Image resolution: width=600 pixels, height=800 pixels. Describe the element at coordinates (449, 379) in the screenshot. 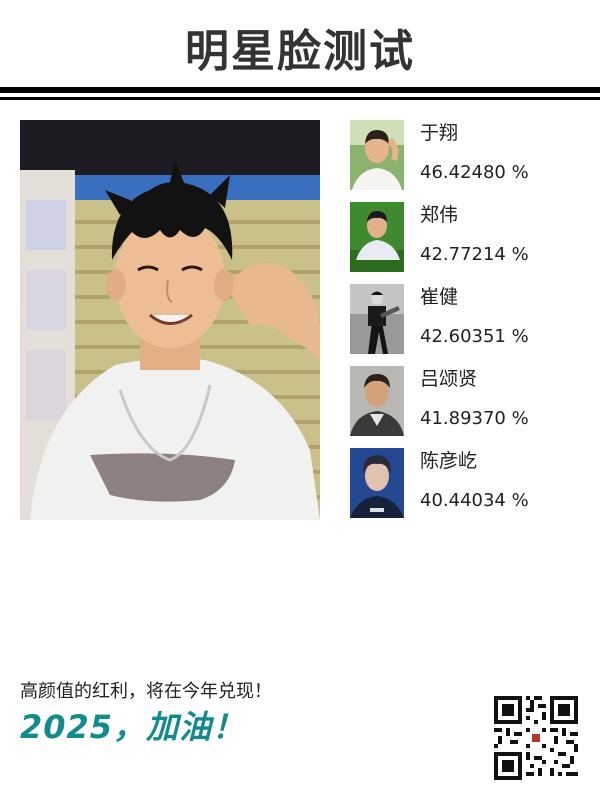

I see `celebrity-name: 吕颂贤` at that location.